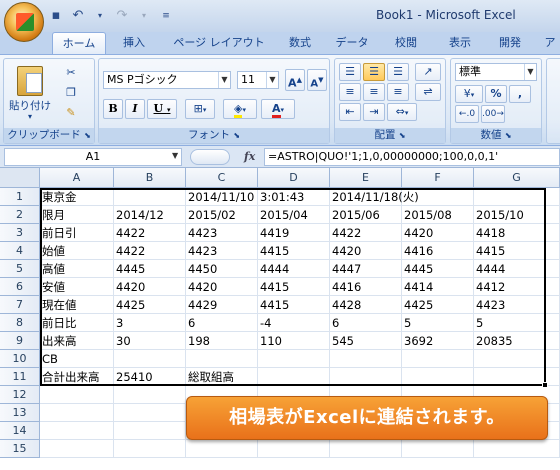  Describe the element at coordinates (520, 94) in the screenshot. I see `comma-button: ,` at that location.